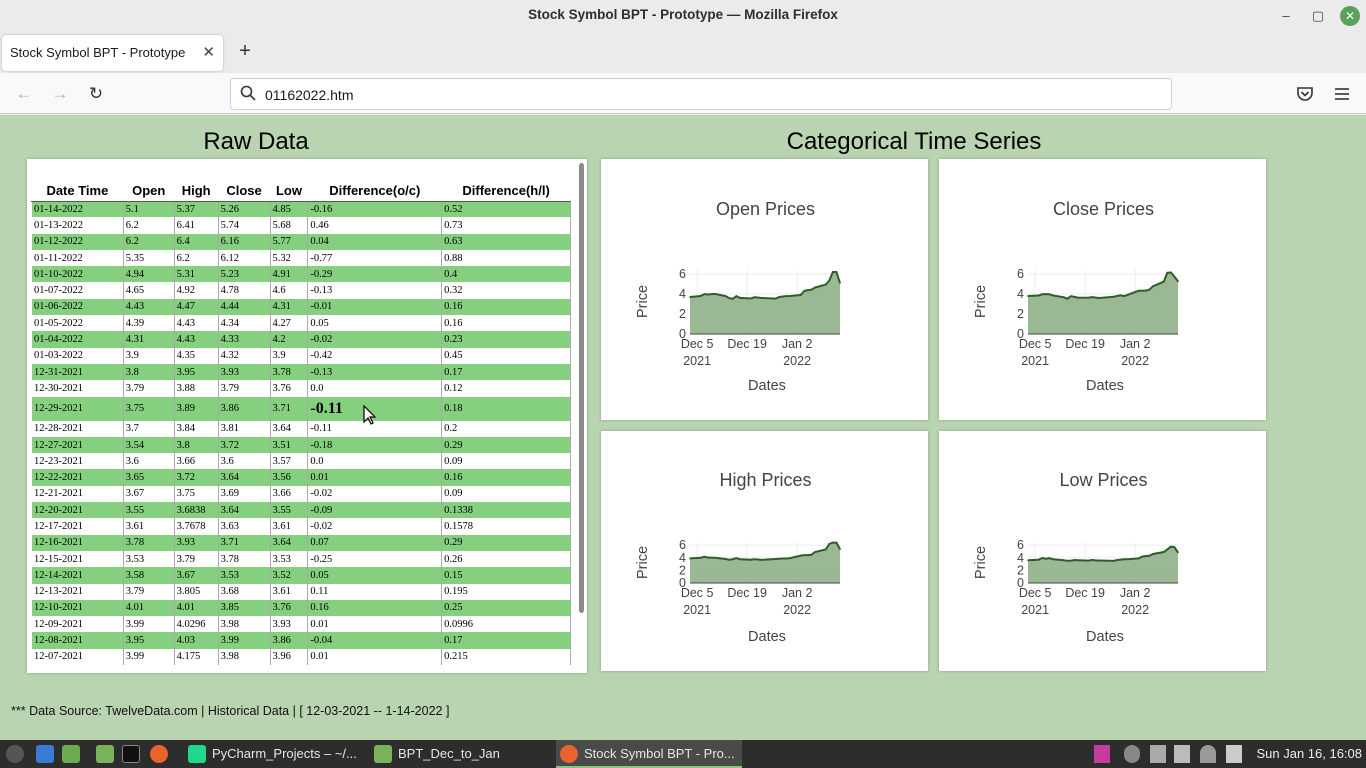 The width and height of the screenshot is (1366, 768). I want to click on folder-launcher-icon, so click(105, 754).